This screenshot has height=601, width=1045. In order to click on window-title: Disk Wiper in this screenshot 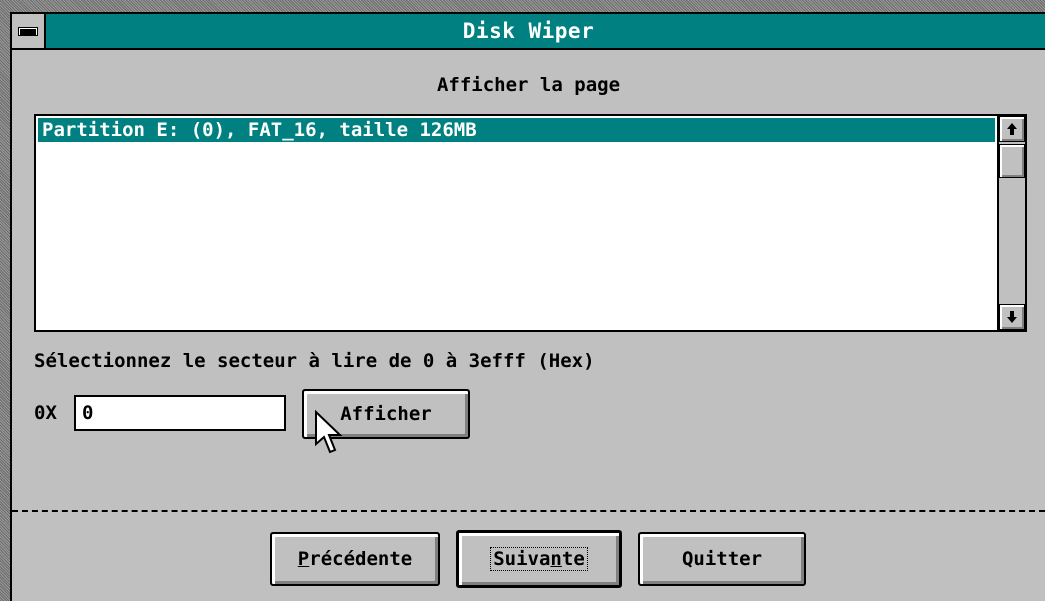, I will do `click(528, 31)`.